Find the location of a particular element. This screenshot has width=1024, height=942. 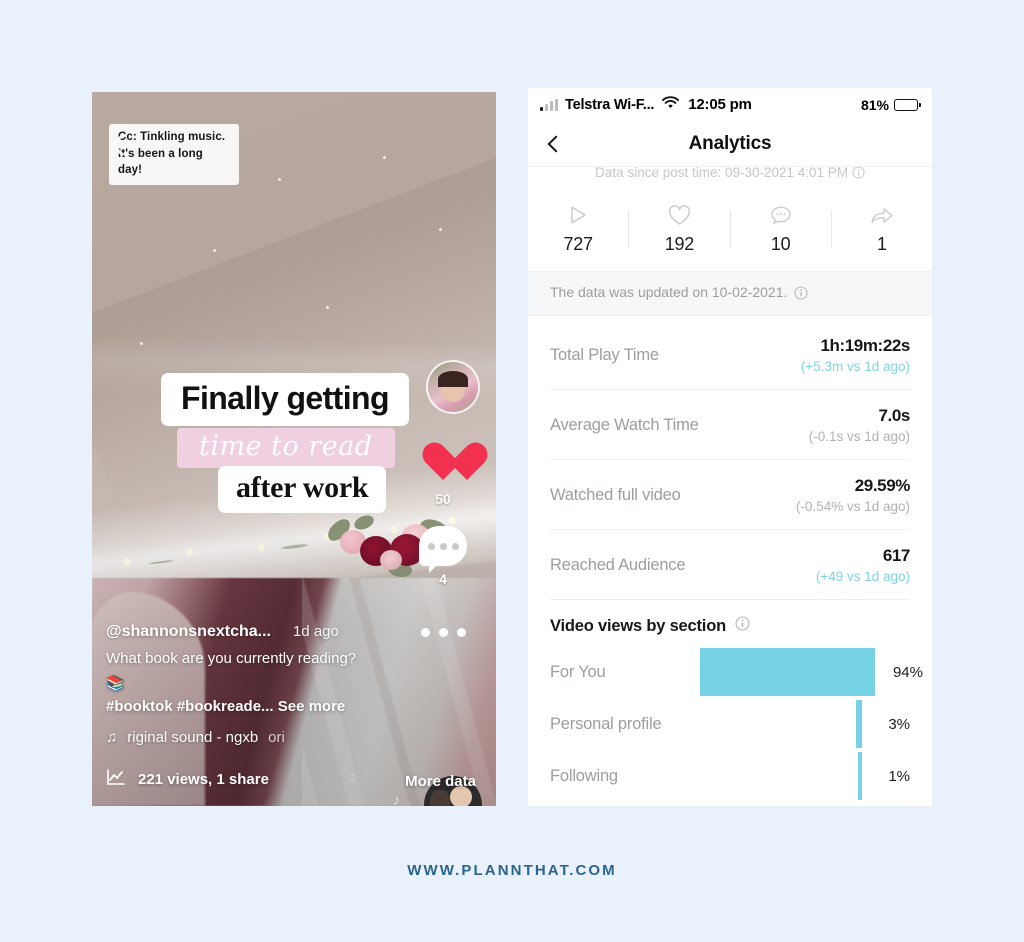

status-bar-right: 81% is located at coordinates (891, 105).